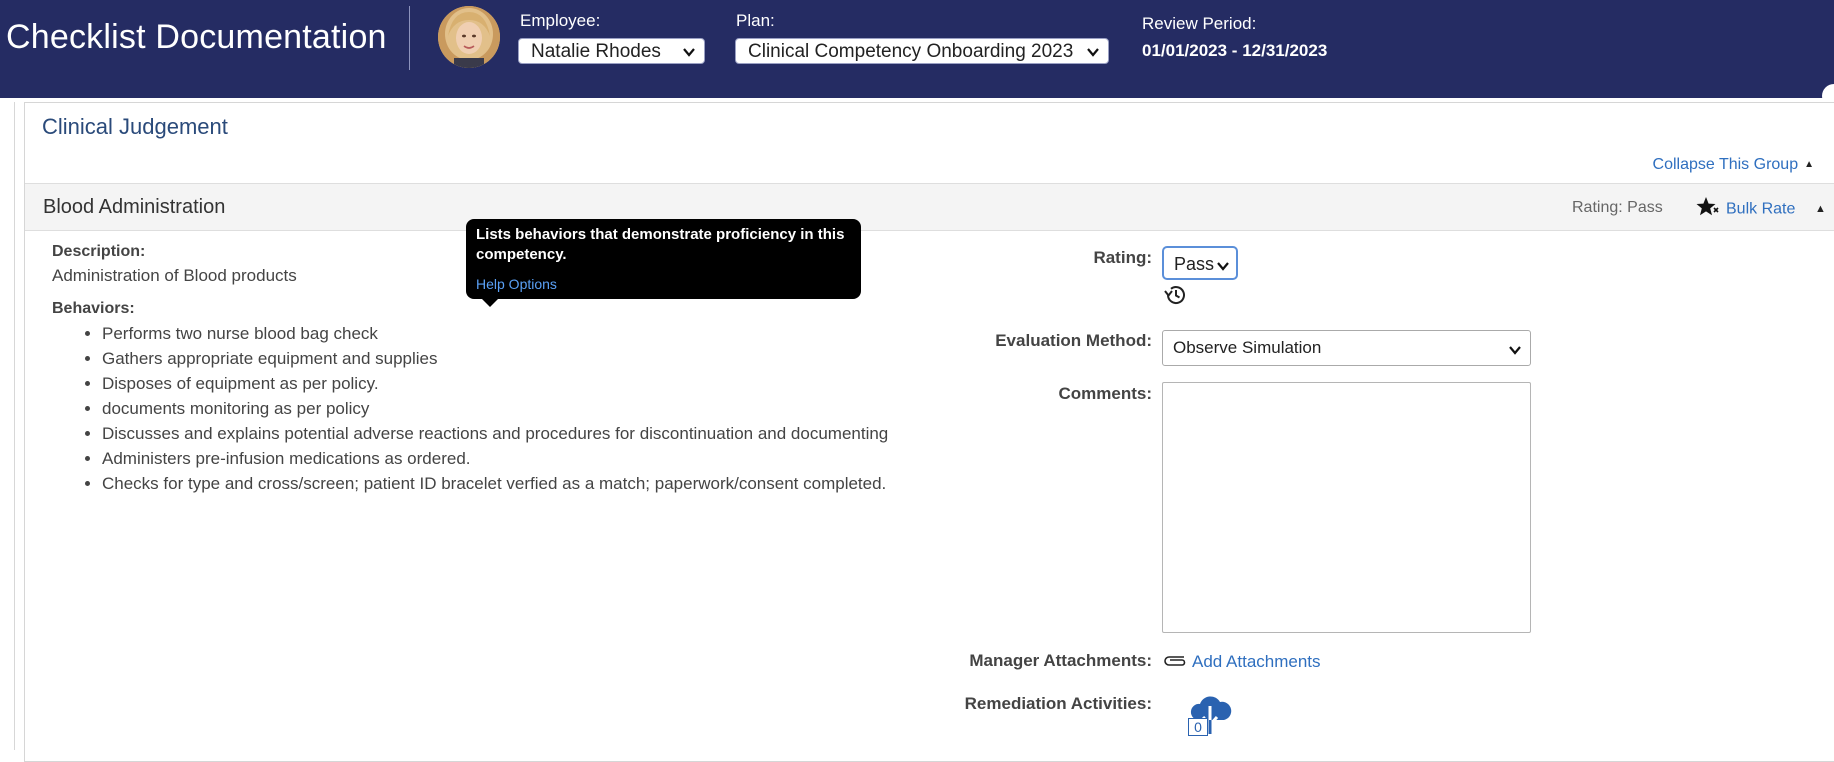 This screenshot has height=762, width=1834. What do you see at coordinates (516, 284) in the screenshot?
I see `help-options-link: Help Options` at bounding box center [516, 284].